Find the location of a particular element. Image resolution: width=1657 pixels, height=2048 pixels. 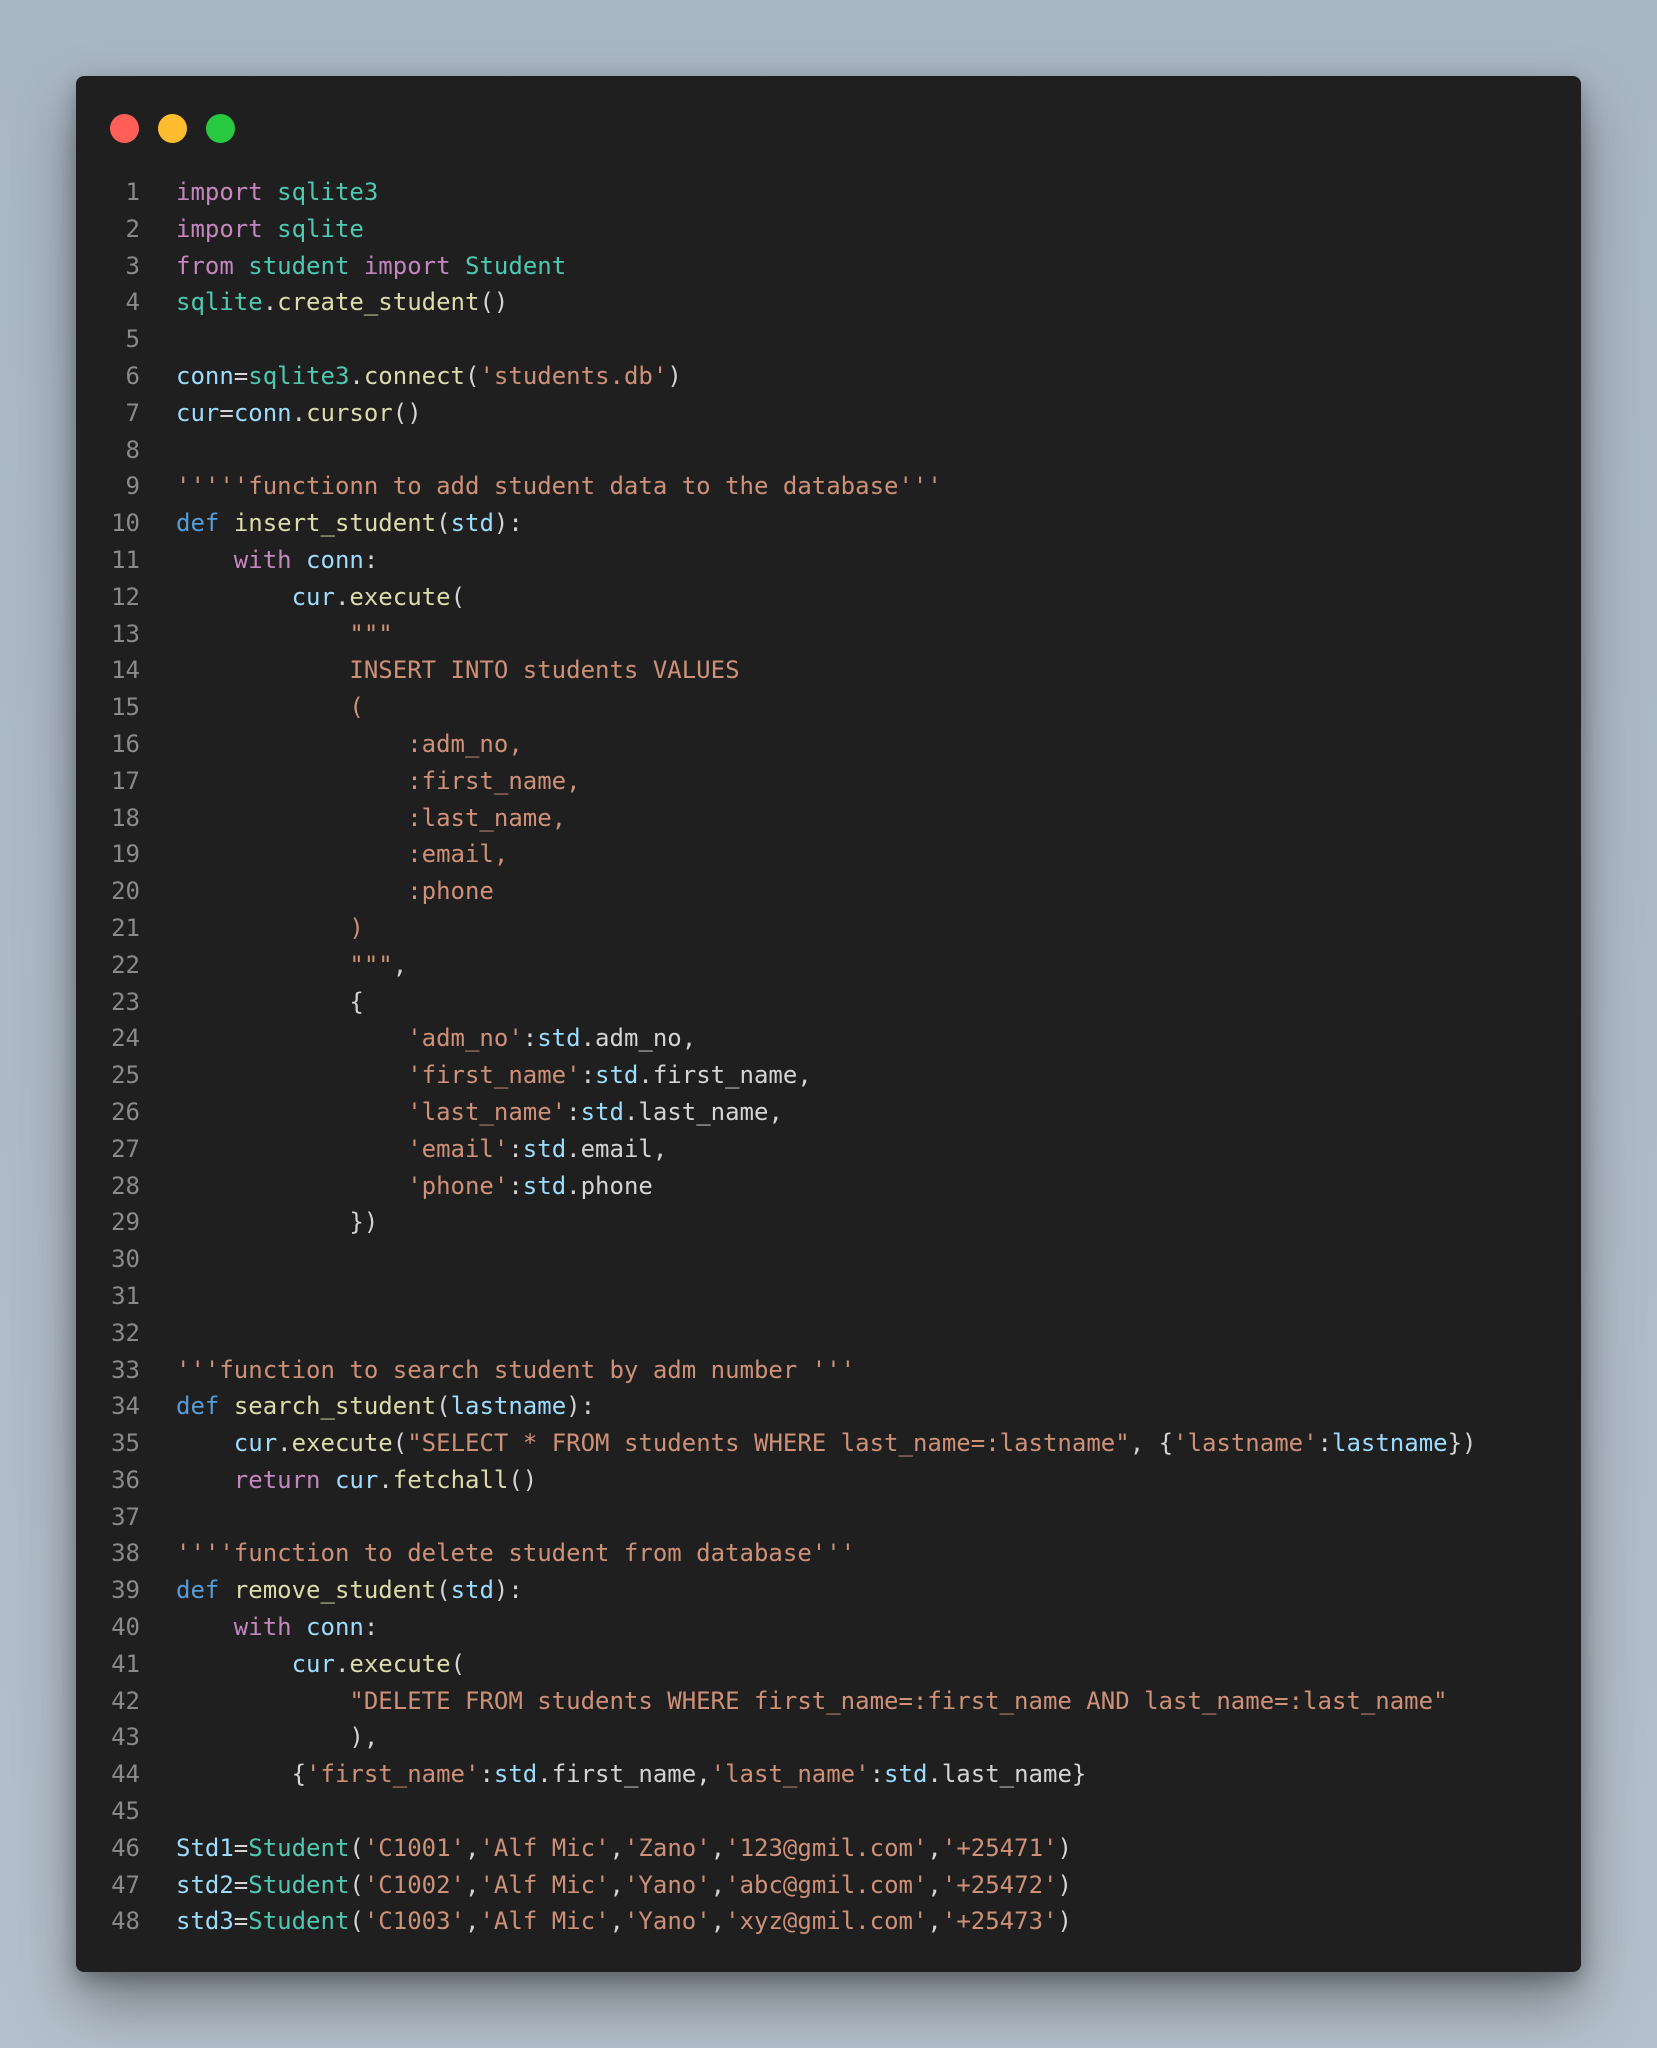

line-source: :last_name, is located at coordinates (371, 818).